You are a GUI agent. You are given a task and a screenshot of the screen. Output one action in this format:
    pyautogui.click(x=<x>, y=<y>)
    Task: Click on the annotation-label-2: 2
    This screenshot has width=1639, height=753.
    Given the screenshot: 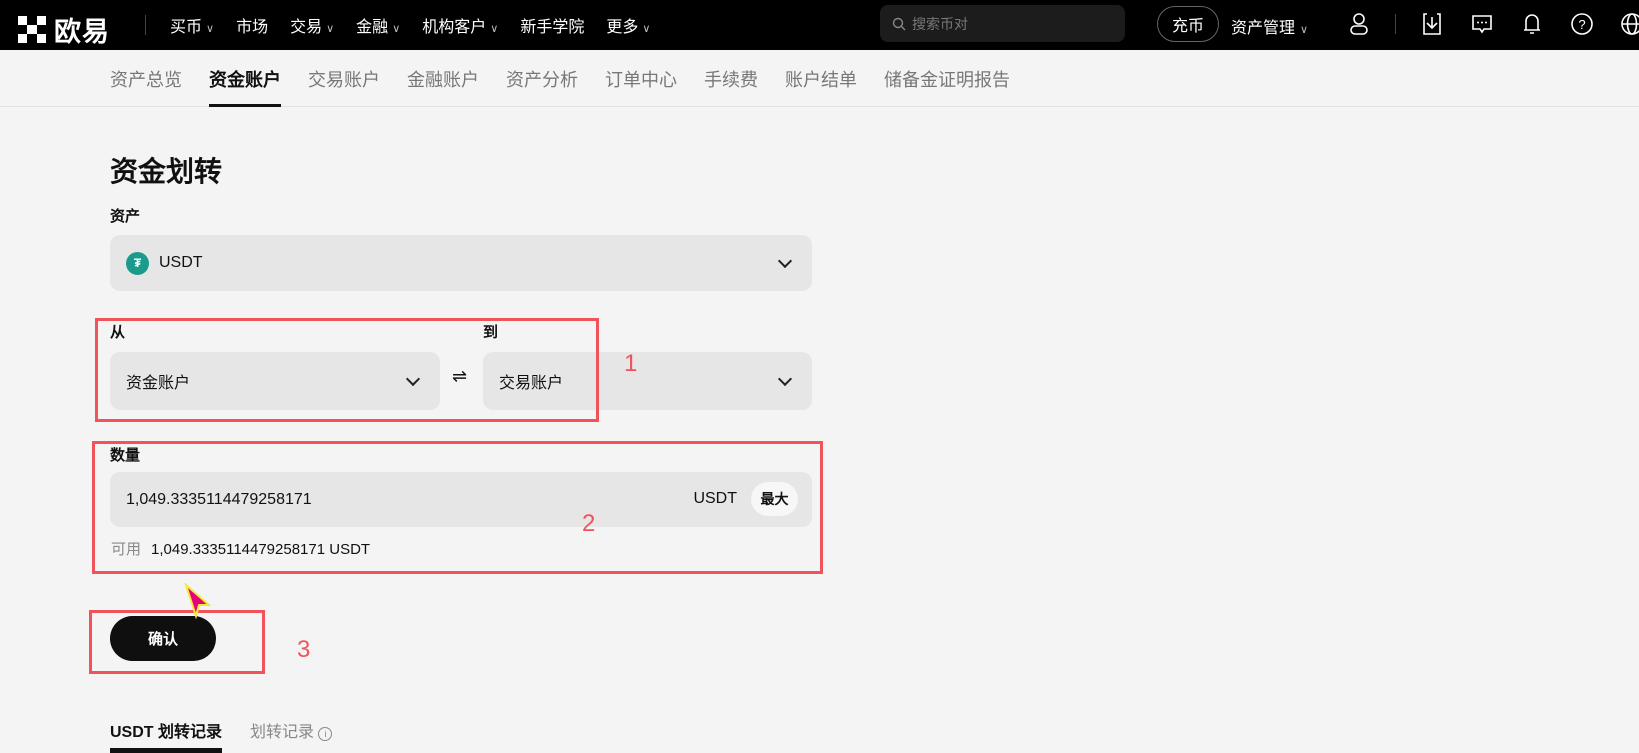 What is the action you would take?
    pyautogui.click(x=589, y=523)
    